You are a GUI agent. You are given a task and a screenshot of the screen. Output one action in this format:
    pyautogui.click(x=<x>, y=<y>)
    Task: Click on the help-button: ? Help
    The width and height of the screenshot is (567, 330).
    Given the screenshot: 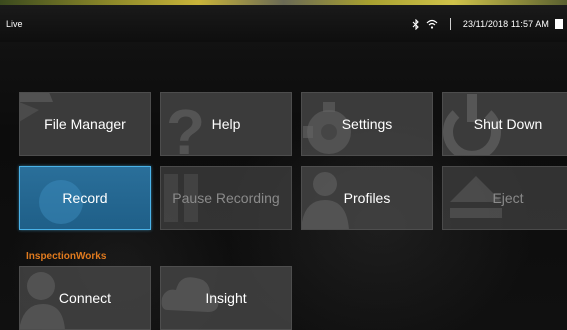 What is the action you would take?
    pyautogui.click(x=226, y=124)
    